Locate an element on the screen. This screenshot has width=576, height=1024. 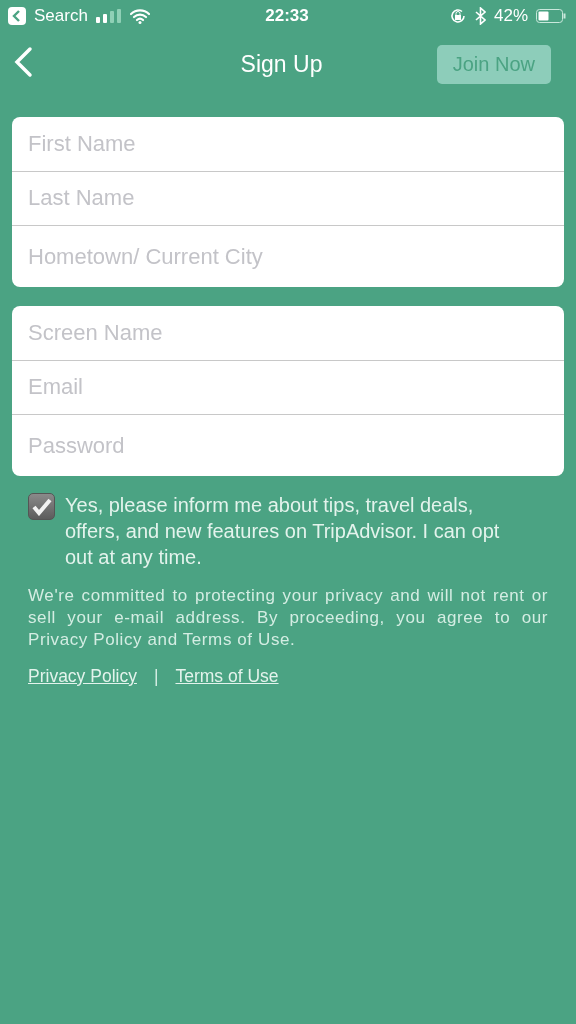
battery-percent: 42% is located at coordinates (511, 16).